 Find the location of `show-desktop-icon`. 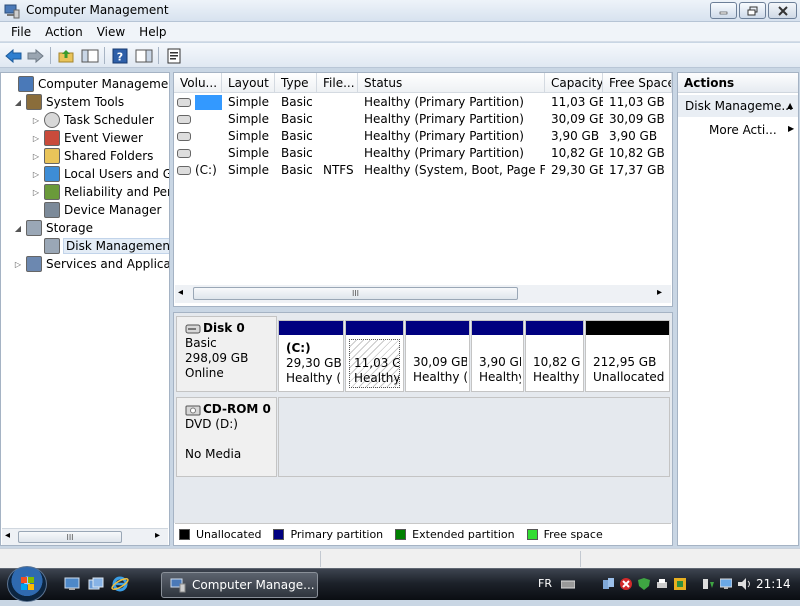

show-desktop-icon is located at coordinates (72, 584).